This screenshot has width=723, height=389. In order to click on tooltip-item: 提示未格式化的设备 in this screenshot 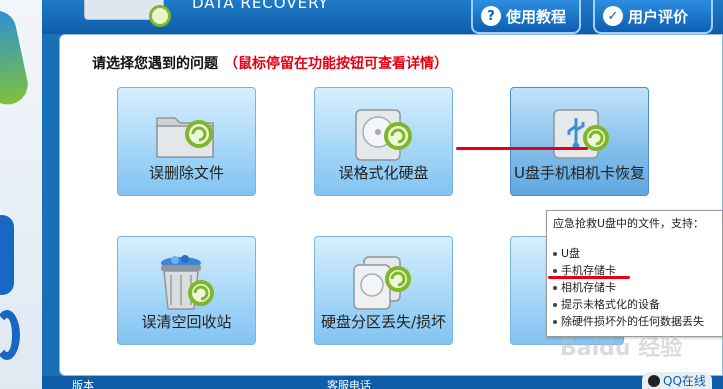, I will do `click(634, 304)`.